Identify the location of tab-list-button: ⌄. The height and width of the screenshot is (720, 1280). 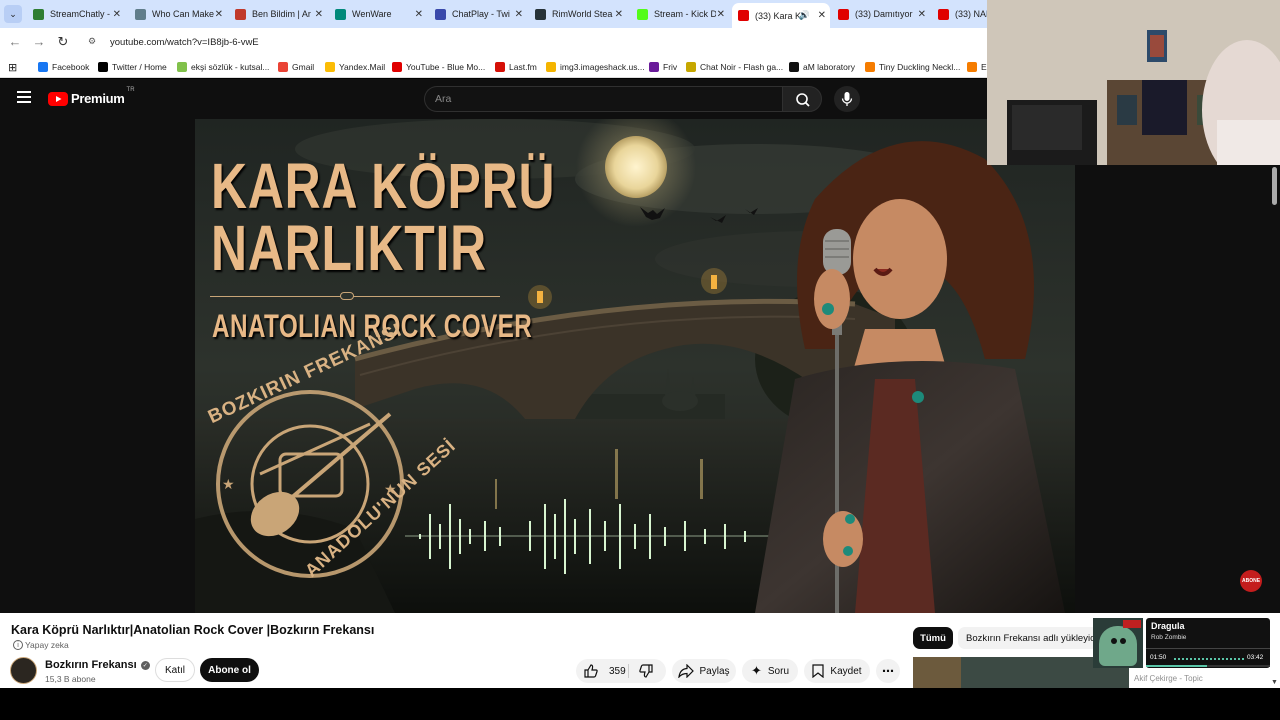
(13, 14).